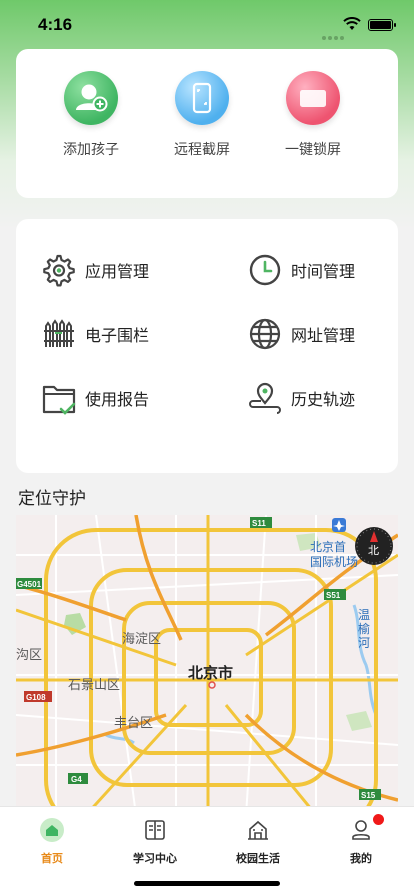  I want to click on compass-icon: 北, so click(374, 546).